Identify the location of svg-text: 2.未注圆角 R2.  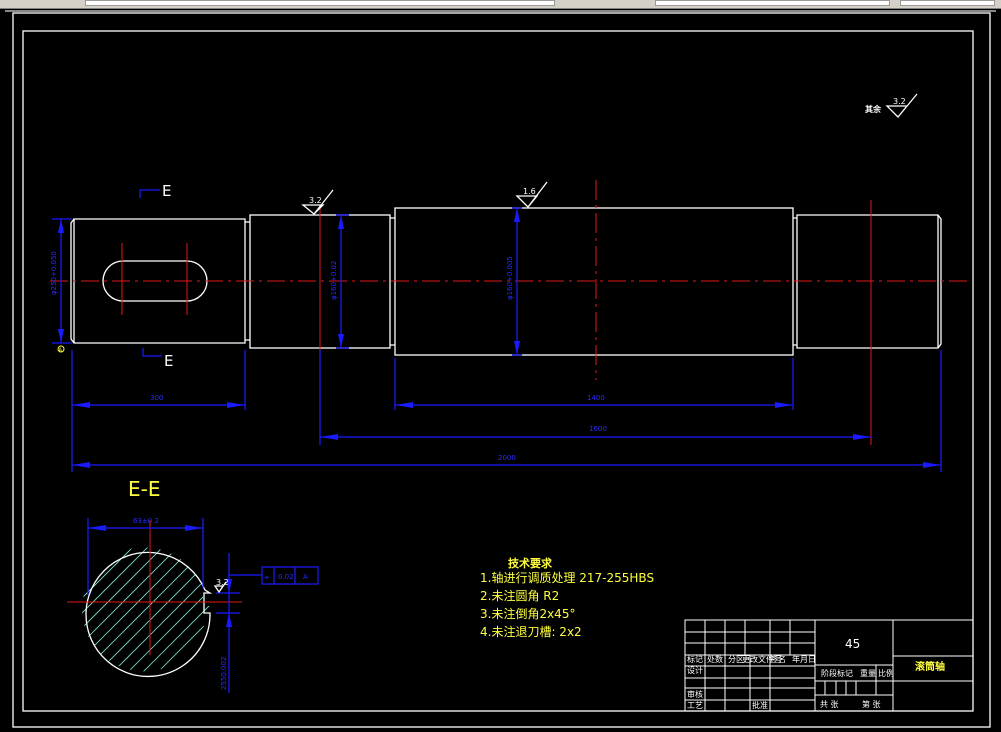
(519, 595).